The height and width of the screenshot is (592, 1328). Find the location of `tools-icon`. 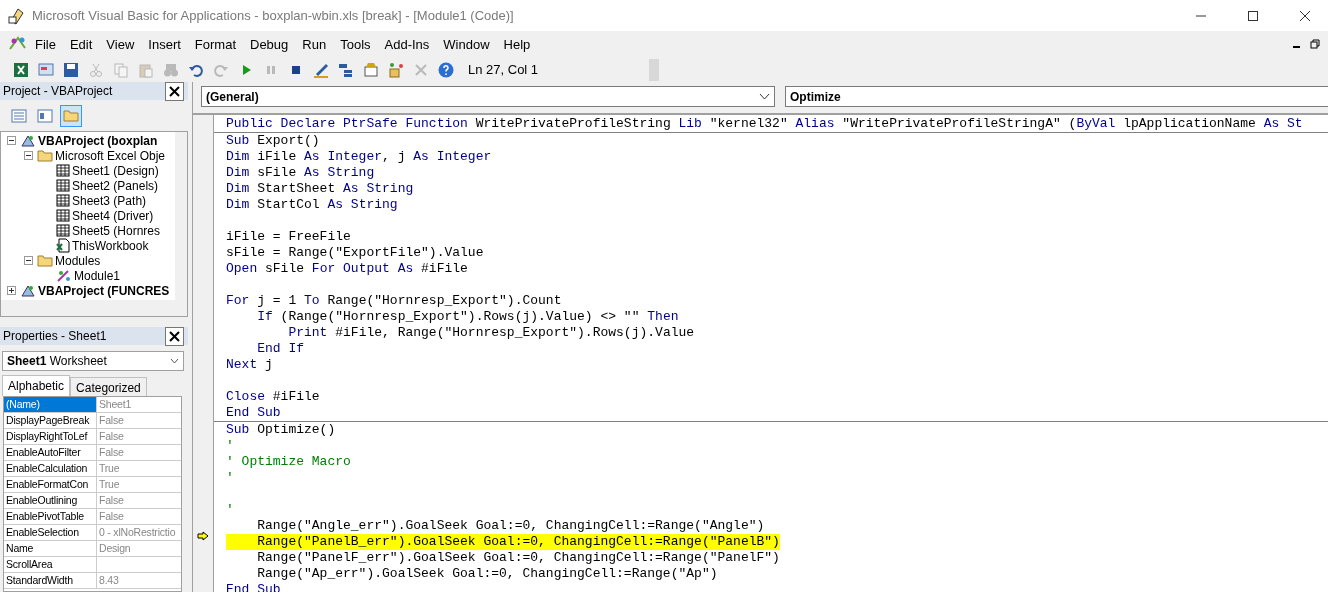

tools-icon is located at coordinates (421, 69).